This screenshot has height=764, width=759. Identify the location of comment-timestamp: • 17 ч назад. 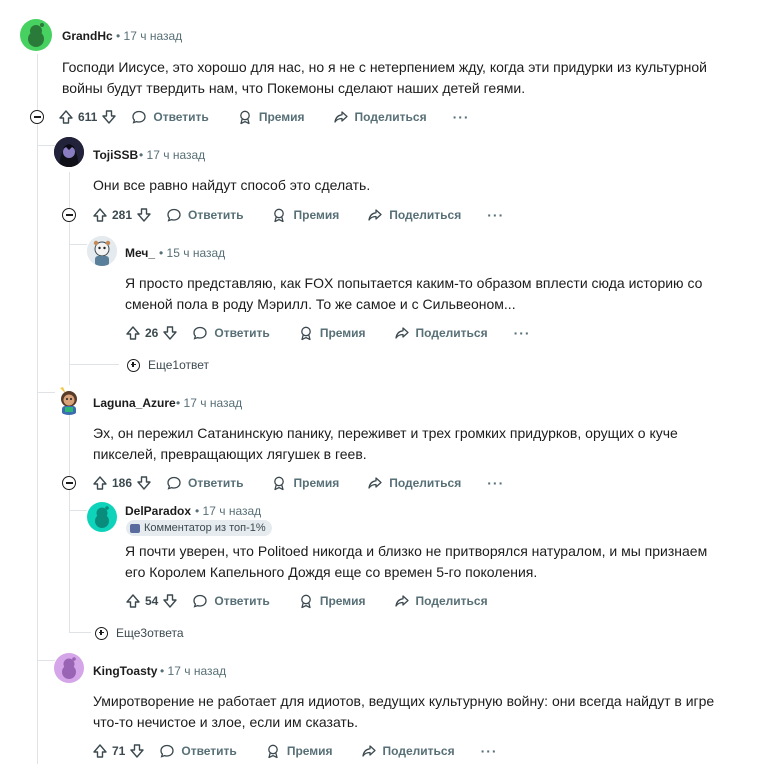
(228, 511).